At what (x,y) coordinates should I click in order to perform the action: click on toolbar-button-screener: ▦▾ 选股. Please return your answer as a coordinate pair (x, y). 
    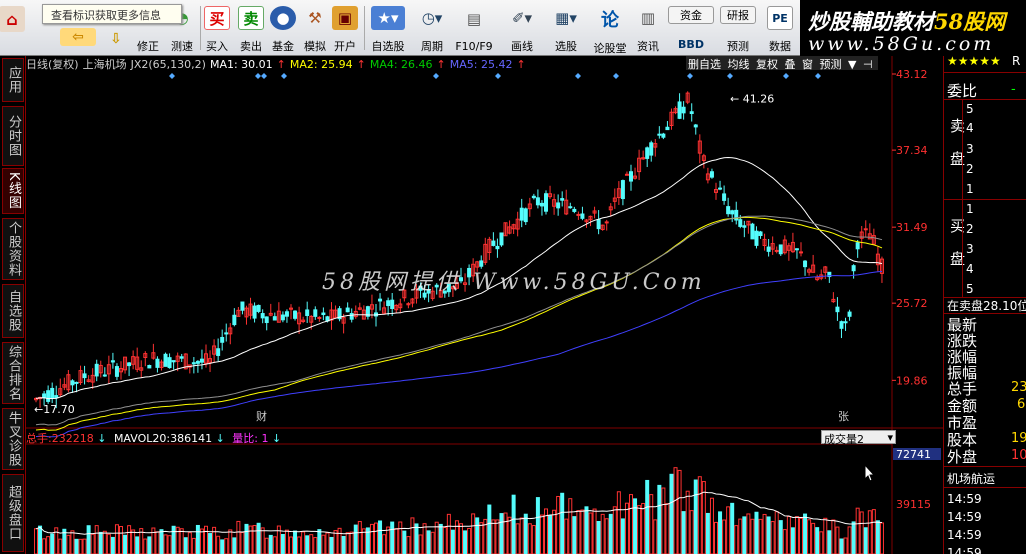
    Looking at the image, I should click on (566, 30).